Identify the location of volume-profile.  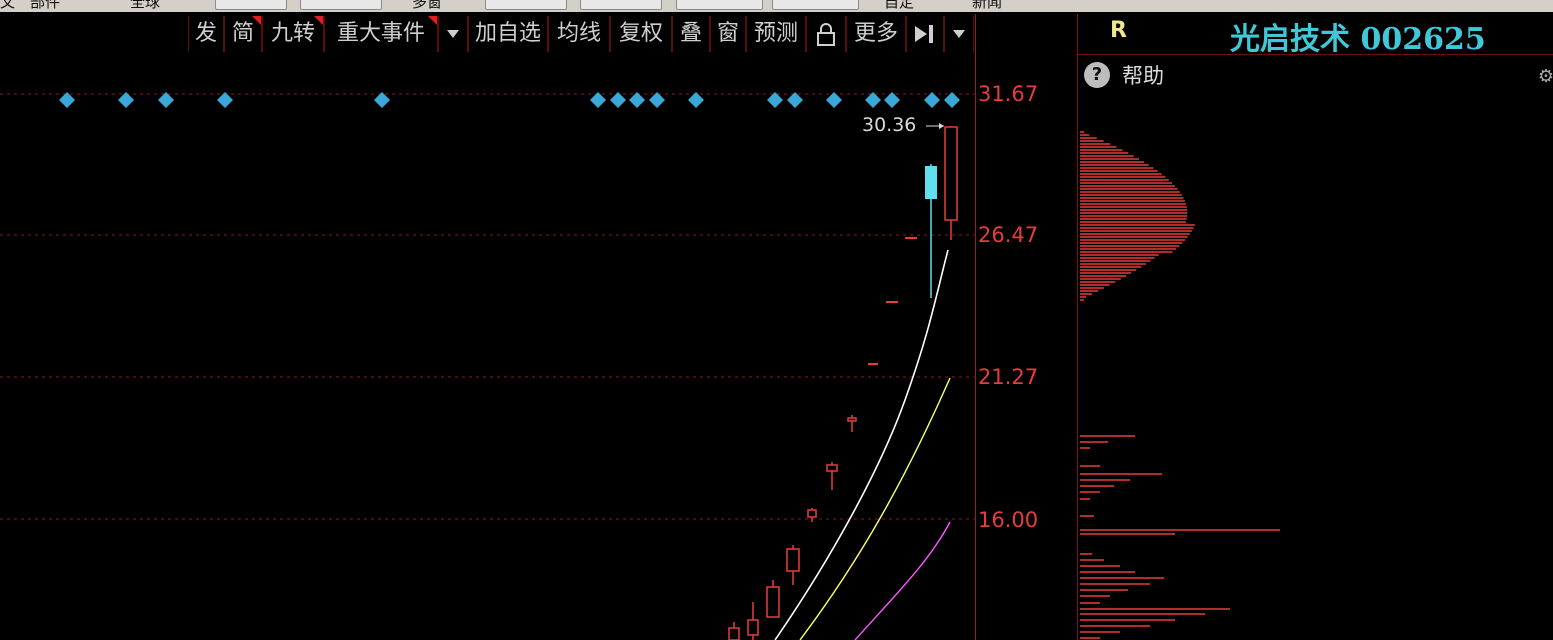
(1180, 385).